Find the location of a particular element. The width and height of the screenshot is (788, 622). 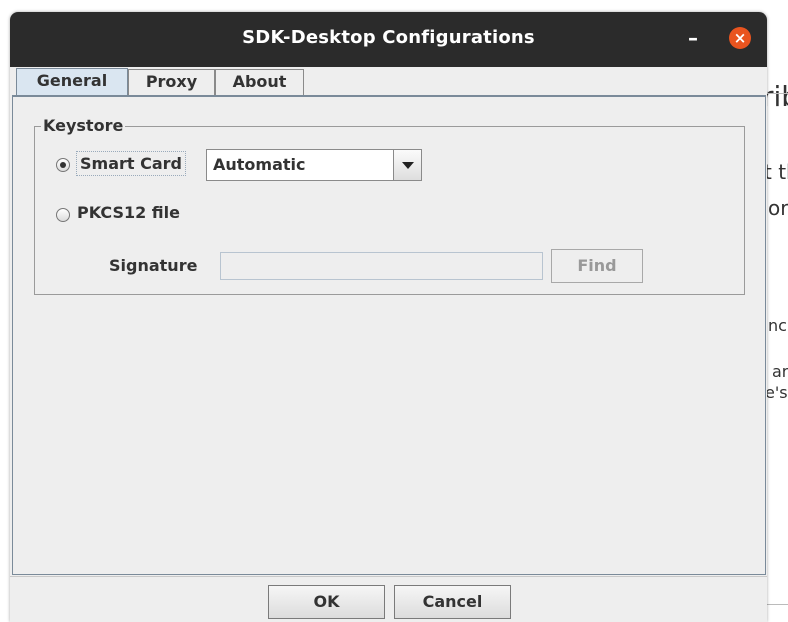

cancel-button: Cancel is located at coordinates (452, 602).